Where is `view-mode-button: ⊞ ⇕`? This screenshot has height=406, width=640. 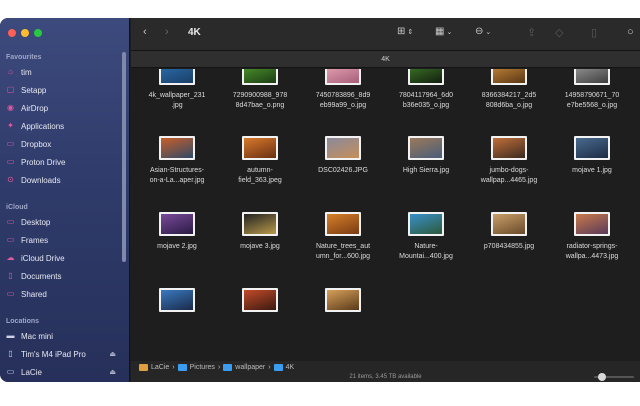 view-mode-button: ⊞ ⇕ is located at coordinates (405, 31).